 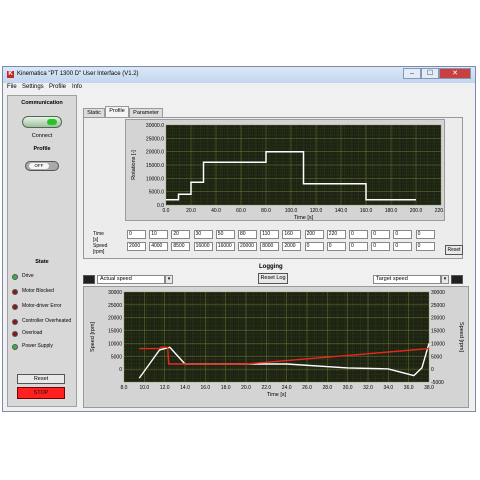 I want to click on y-tick-label: 0, so click(x=120, y=370).